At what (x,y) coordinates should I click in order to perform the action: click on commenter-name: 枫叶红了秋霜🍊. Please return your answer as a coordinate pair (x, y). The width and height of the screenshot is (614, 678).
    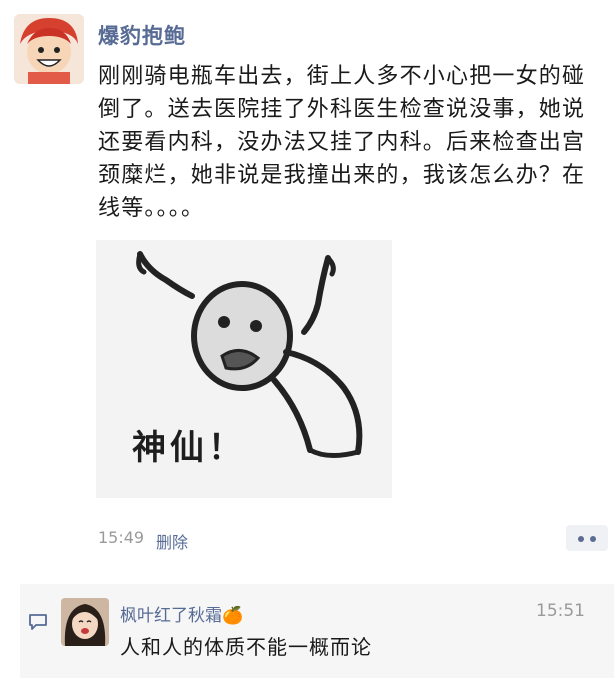
    Looking at the image, I should click on (181, 613).